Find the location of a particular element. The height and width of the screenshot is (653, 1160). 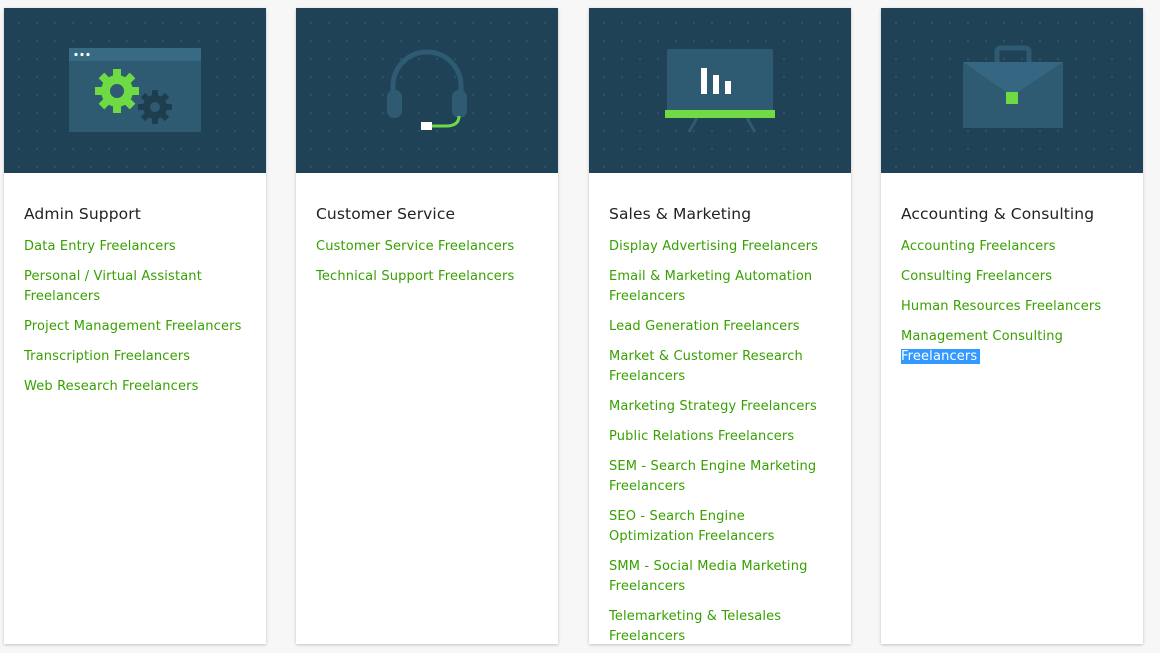

freelancer-link-lead-generation: Lead Generation Freelancers is located at coordinates (704, 326).